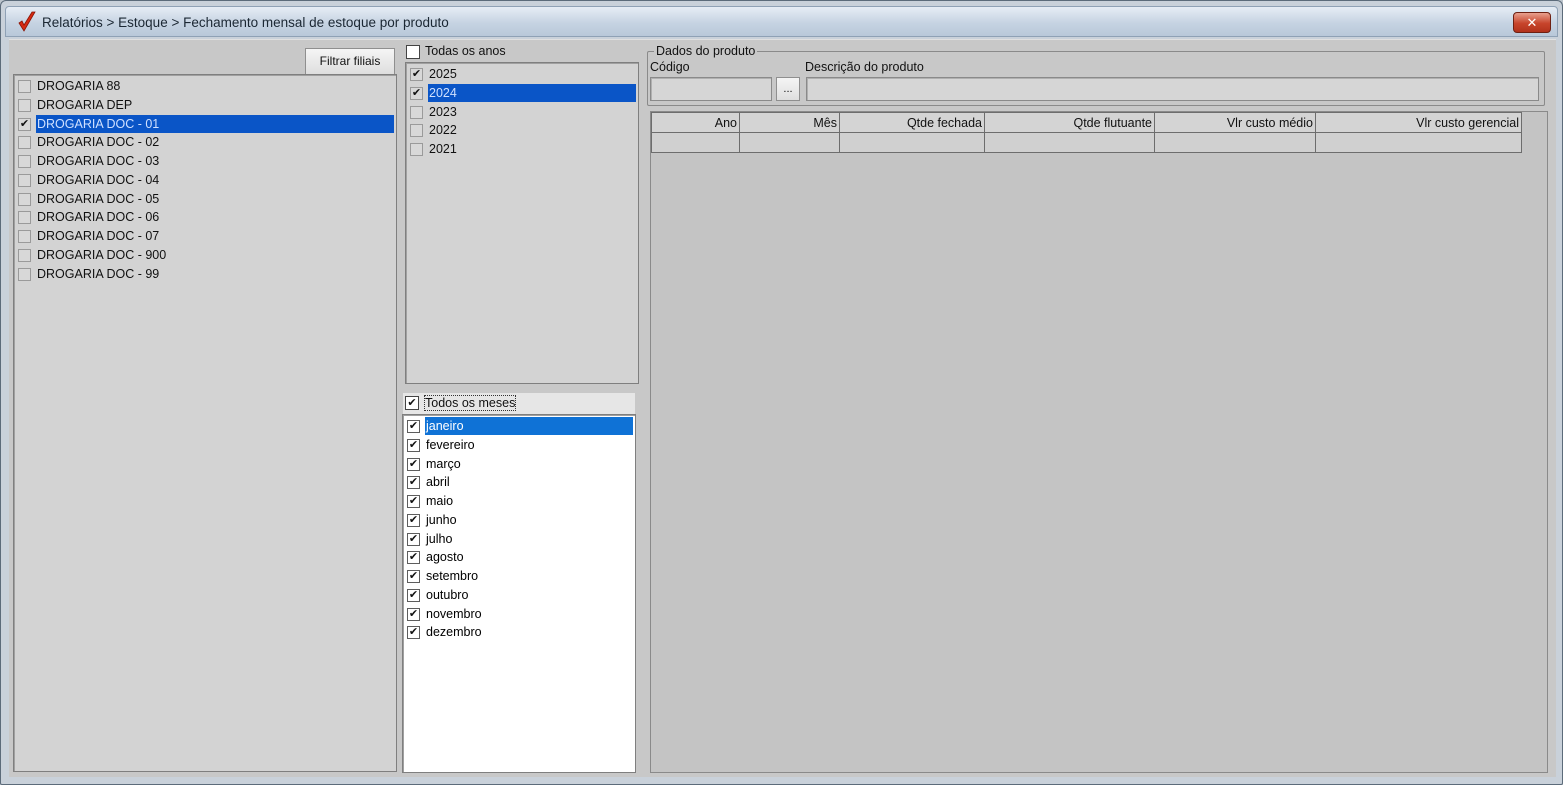  Describe the element at coordinates (98, 273) in the screenshot. I see `branch-item-label: DROGARIA DOC - 99` at that location.